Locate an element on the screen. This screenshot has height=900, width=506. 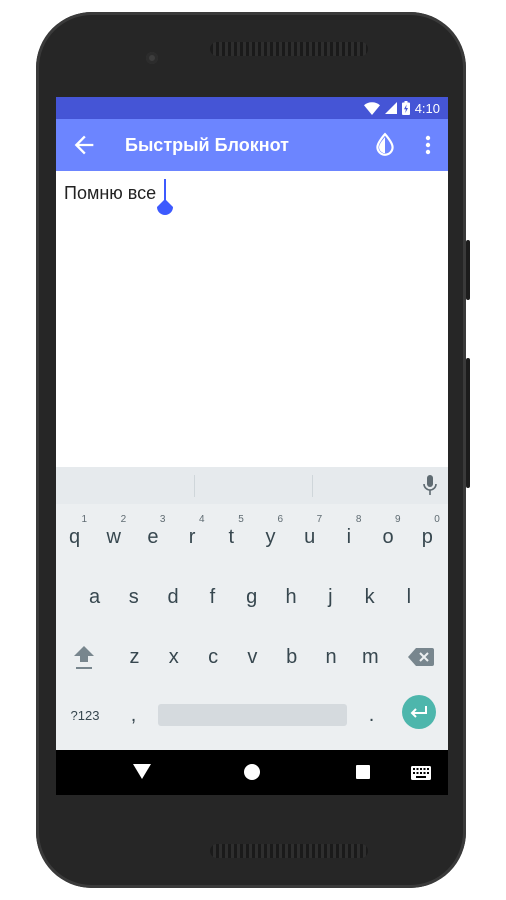
key-label: m is located at coordinates (370, 656).